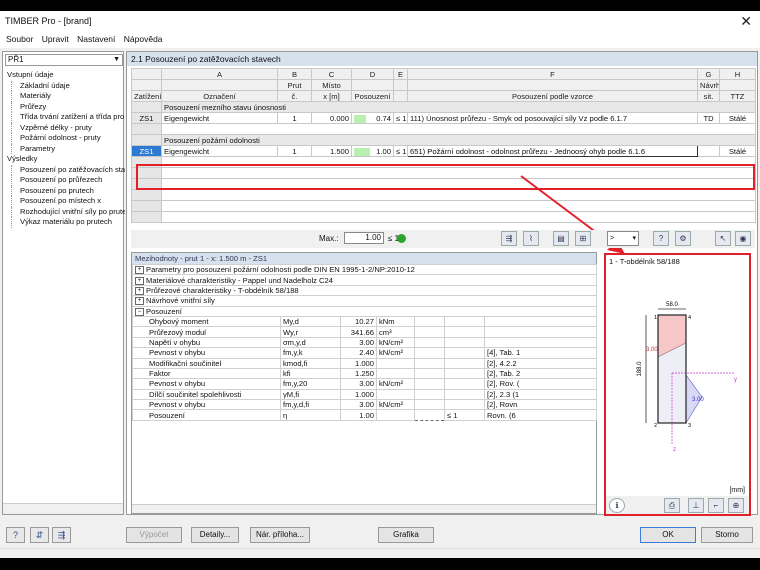 The height and width of the screenshot is (570, 760). Describe the element at coordinates (55, 39) in the screenshot. I see `menu-upravit: Upravit` at that location.